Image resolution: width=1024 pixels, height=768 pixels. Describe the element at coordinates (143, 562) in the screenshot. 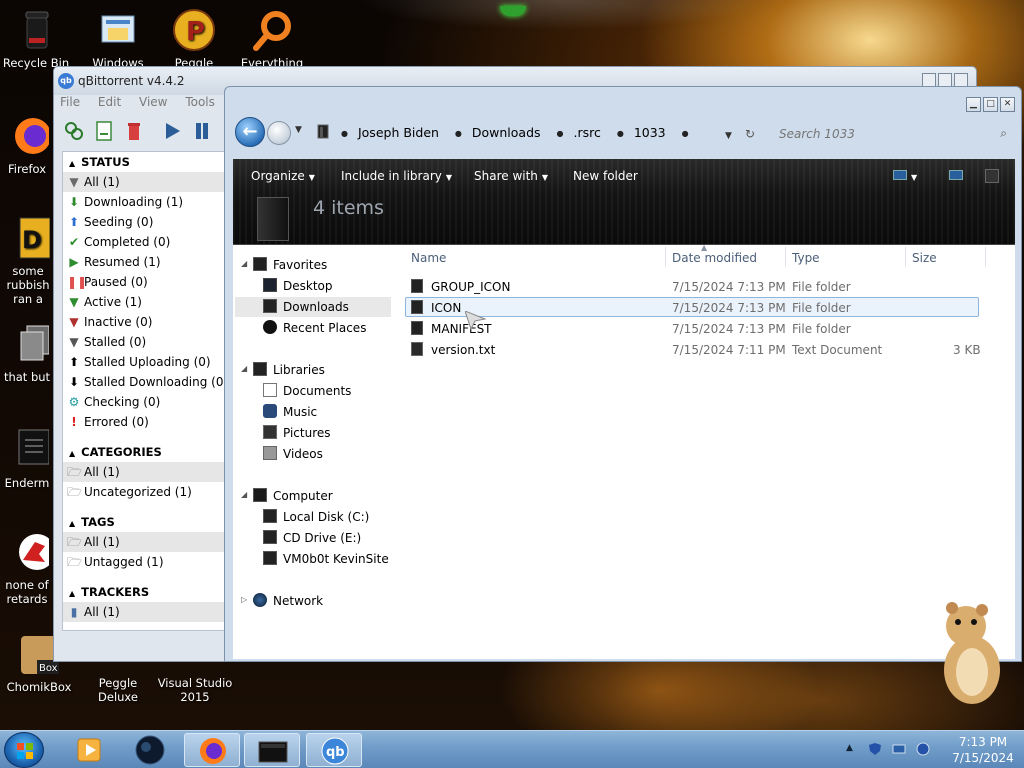

I see `tag-untagged: 🗁 Untagged (1)` at that location.